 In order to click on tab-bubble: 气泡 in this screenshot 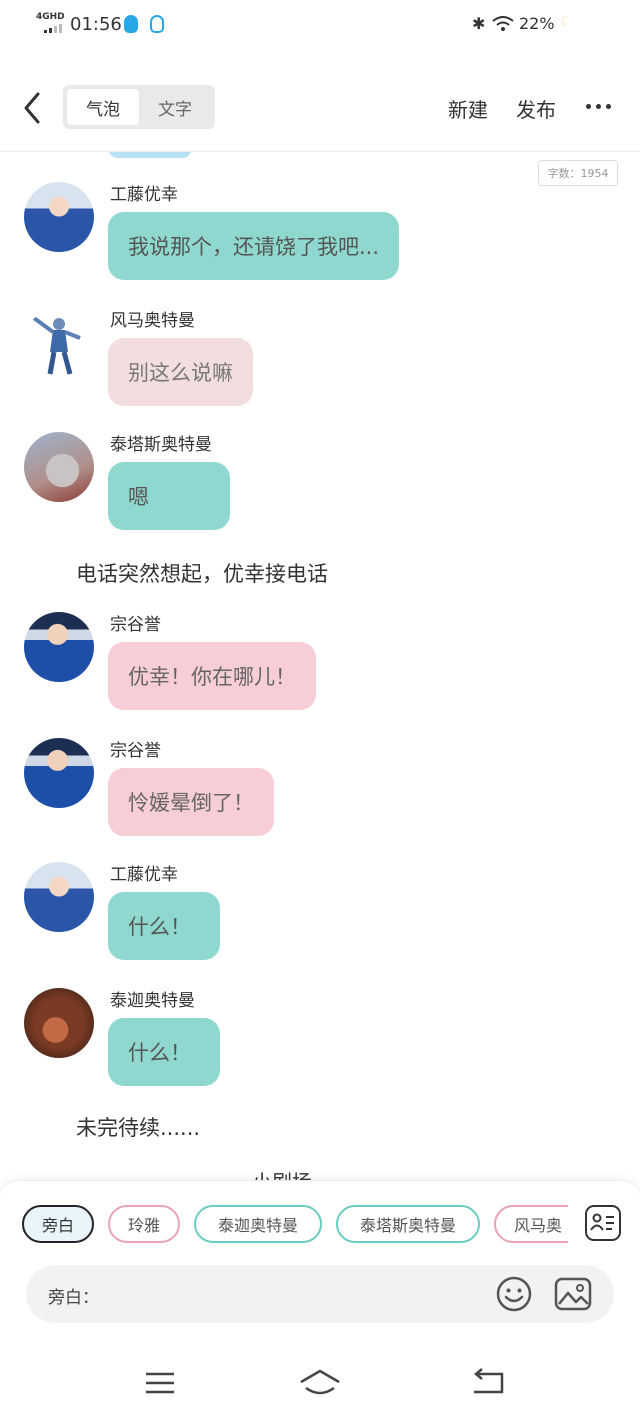, I will do `click(103, 107)`.